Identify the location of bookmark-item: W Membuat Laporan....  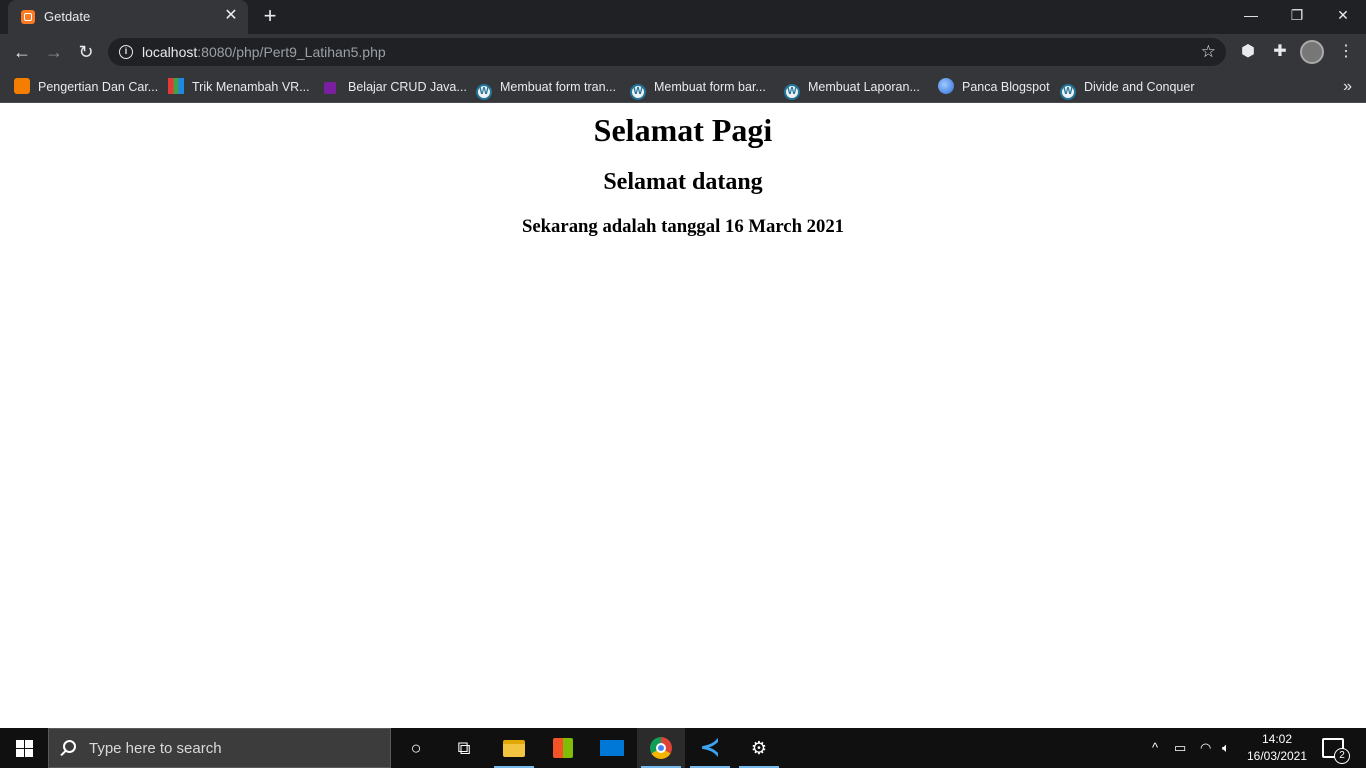
(852, 88).